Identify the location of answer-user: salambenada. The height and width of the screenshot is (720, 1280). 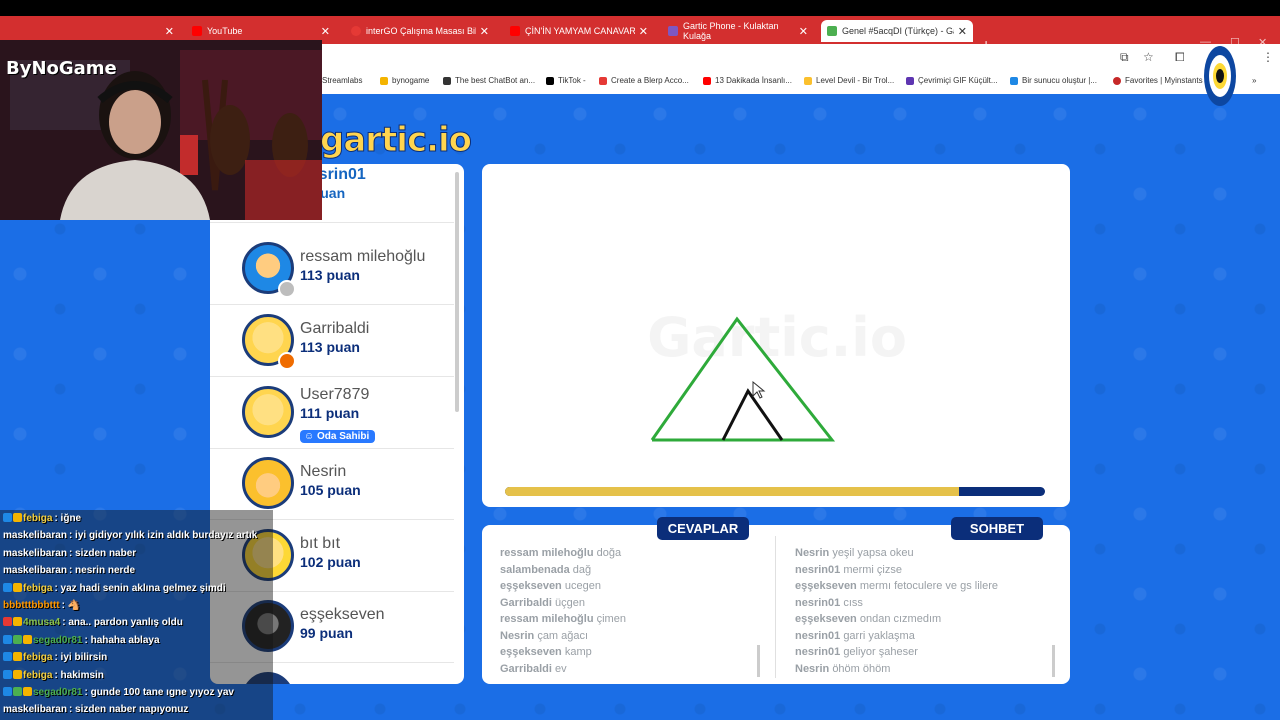
(535, 569).